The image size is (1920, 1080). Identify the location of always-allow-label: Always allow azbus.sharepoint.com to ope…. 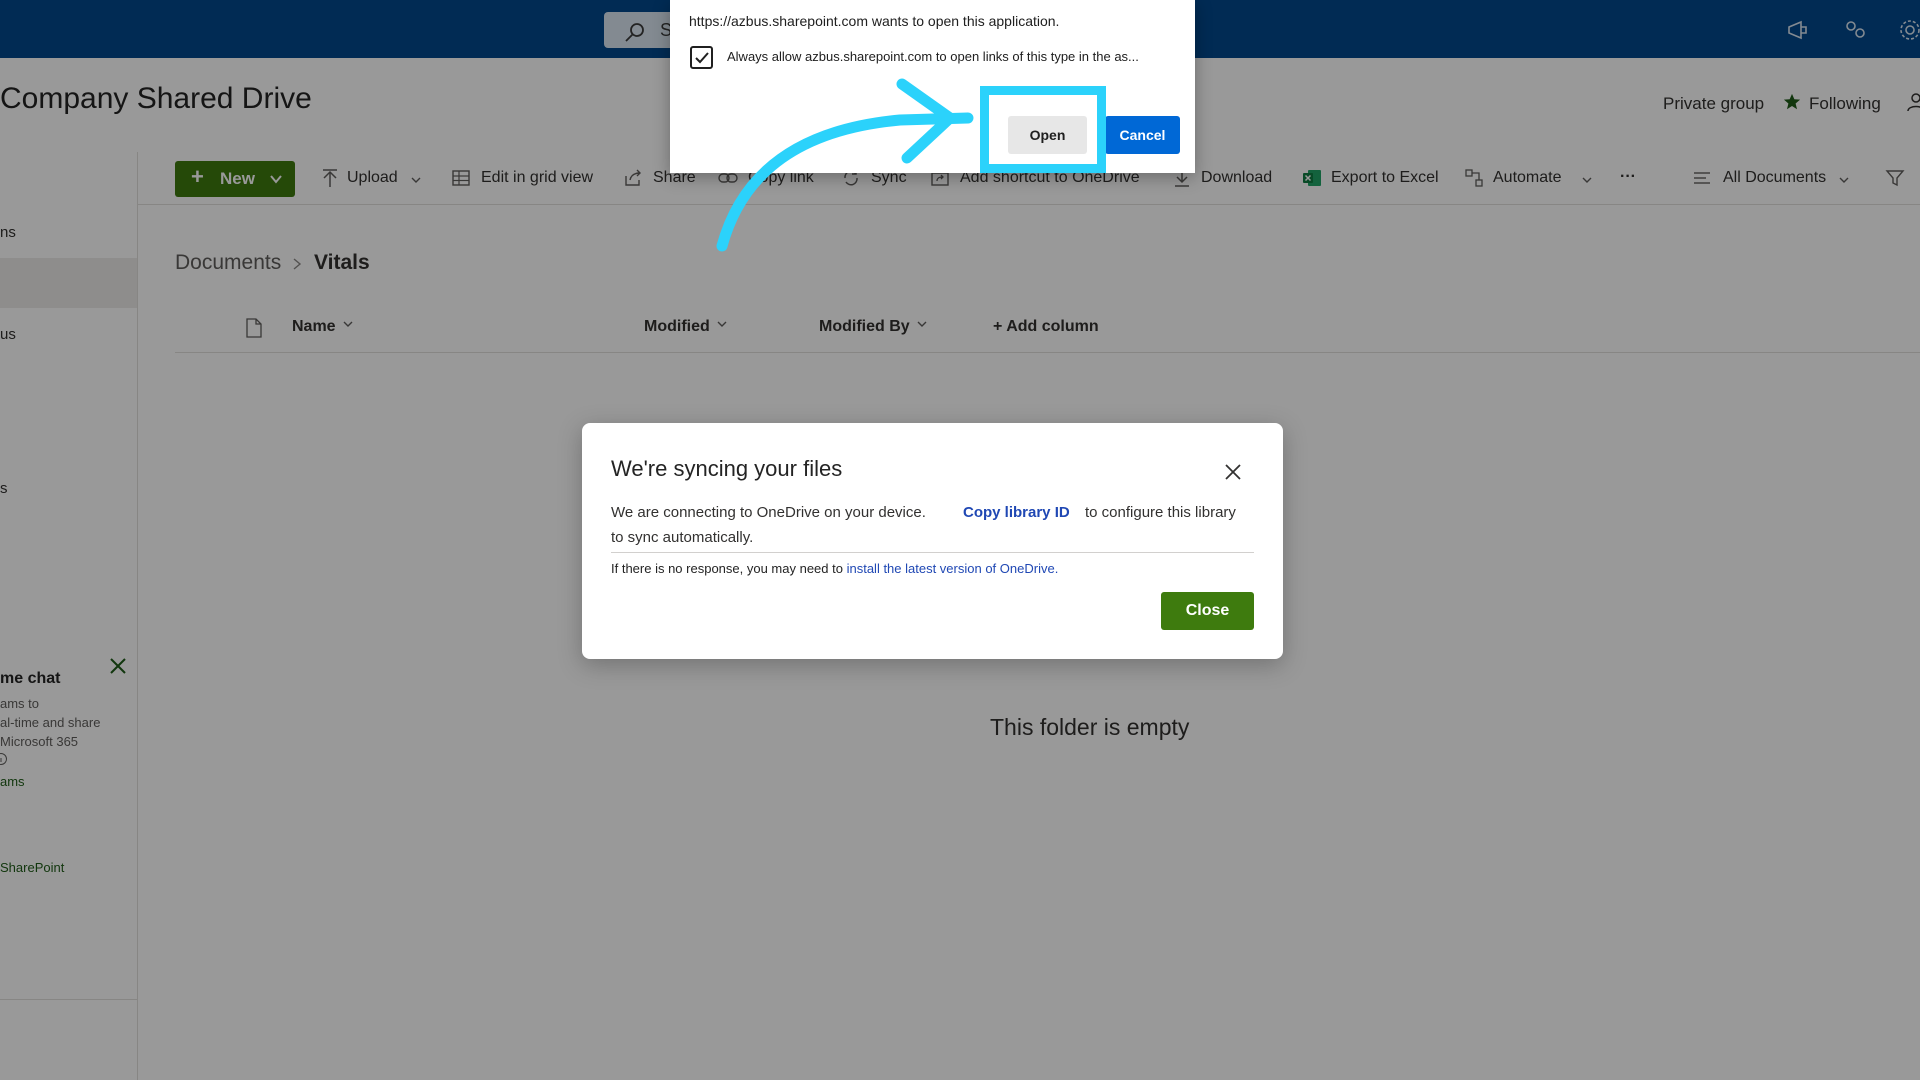
(933, 56).